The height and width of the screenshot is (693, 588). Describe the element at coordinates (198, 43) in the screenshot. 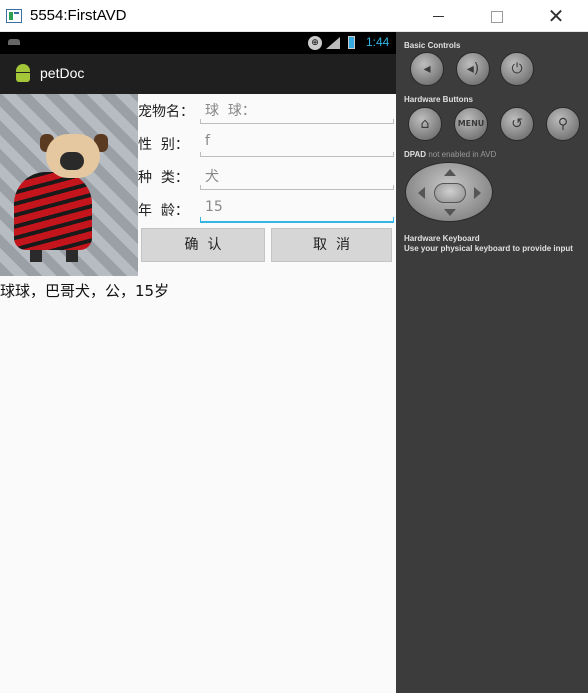

I see `status-bar: ⊕ 1:44` at that location.